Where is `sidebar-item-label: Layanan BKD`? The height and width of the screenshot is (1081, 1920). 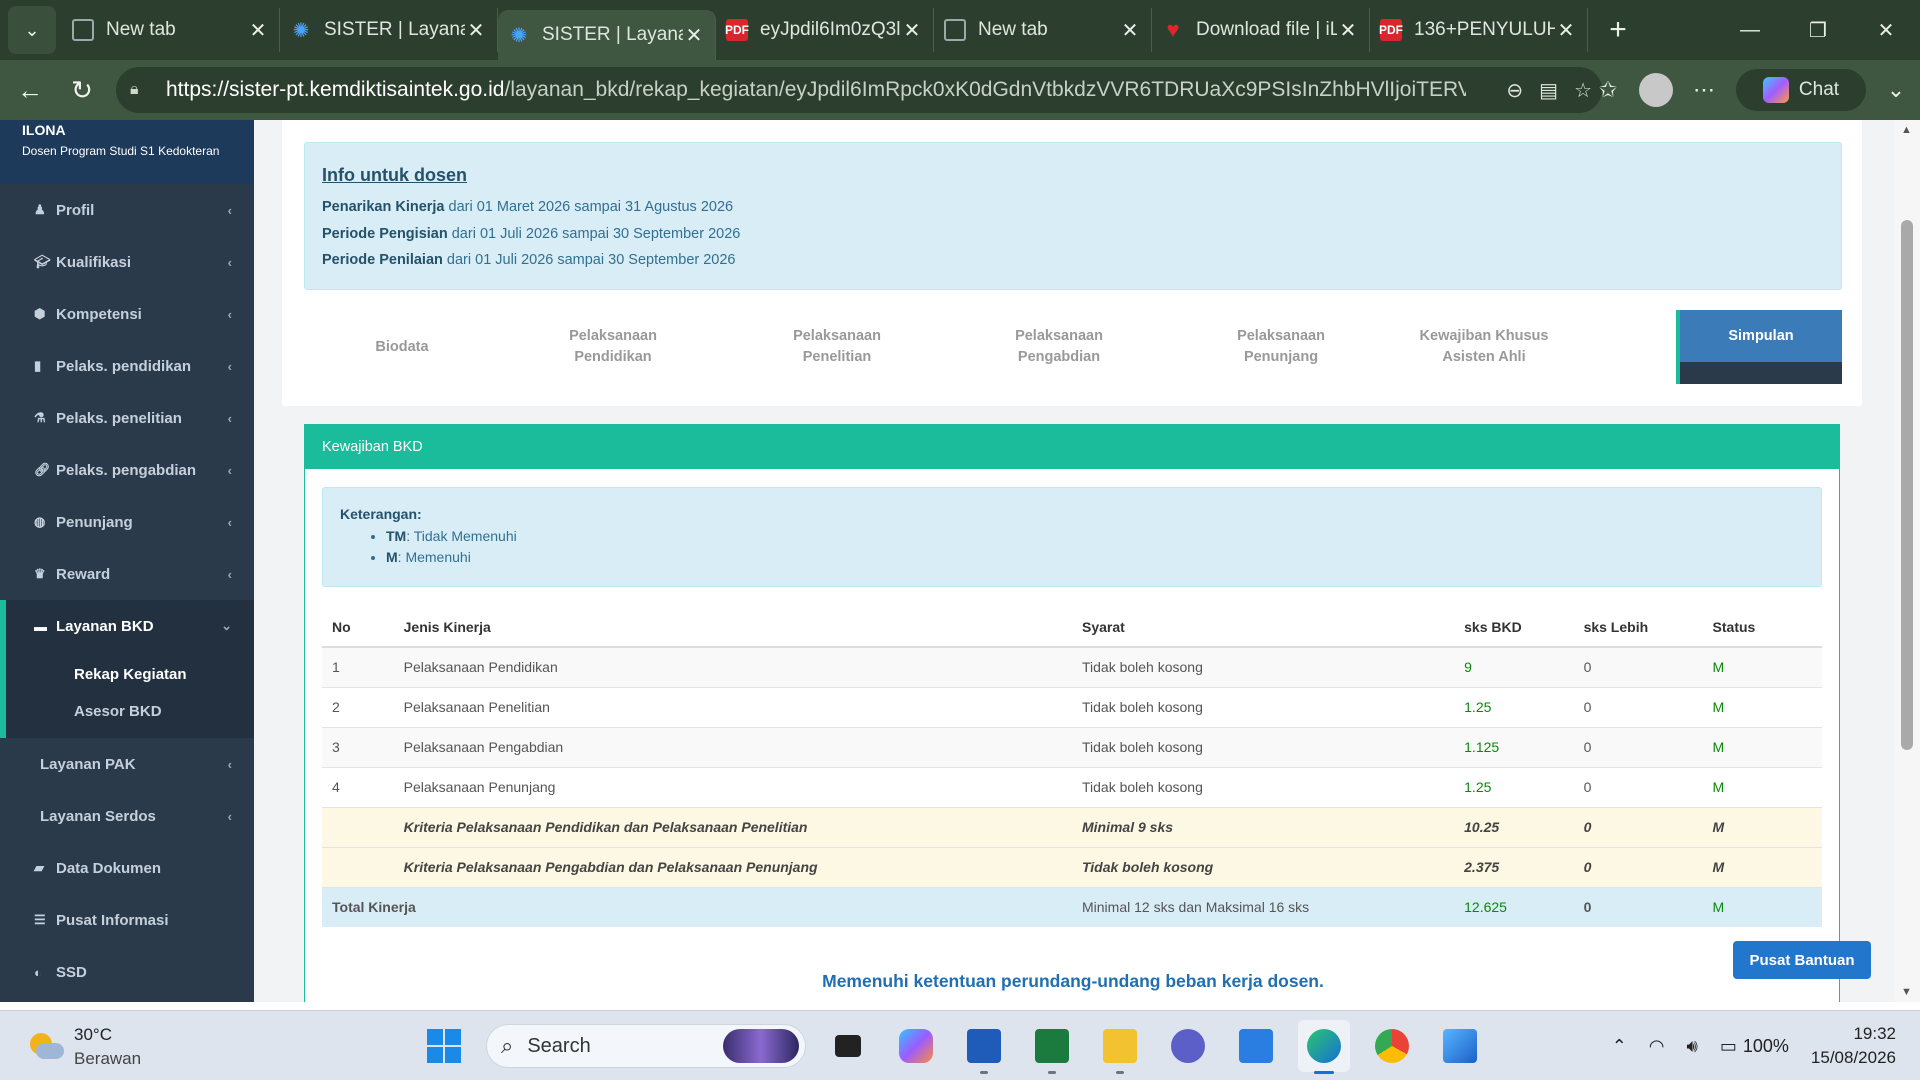 sidebar-item-label: Layanan BKD is located at coordinates (105, 626).